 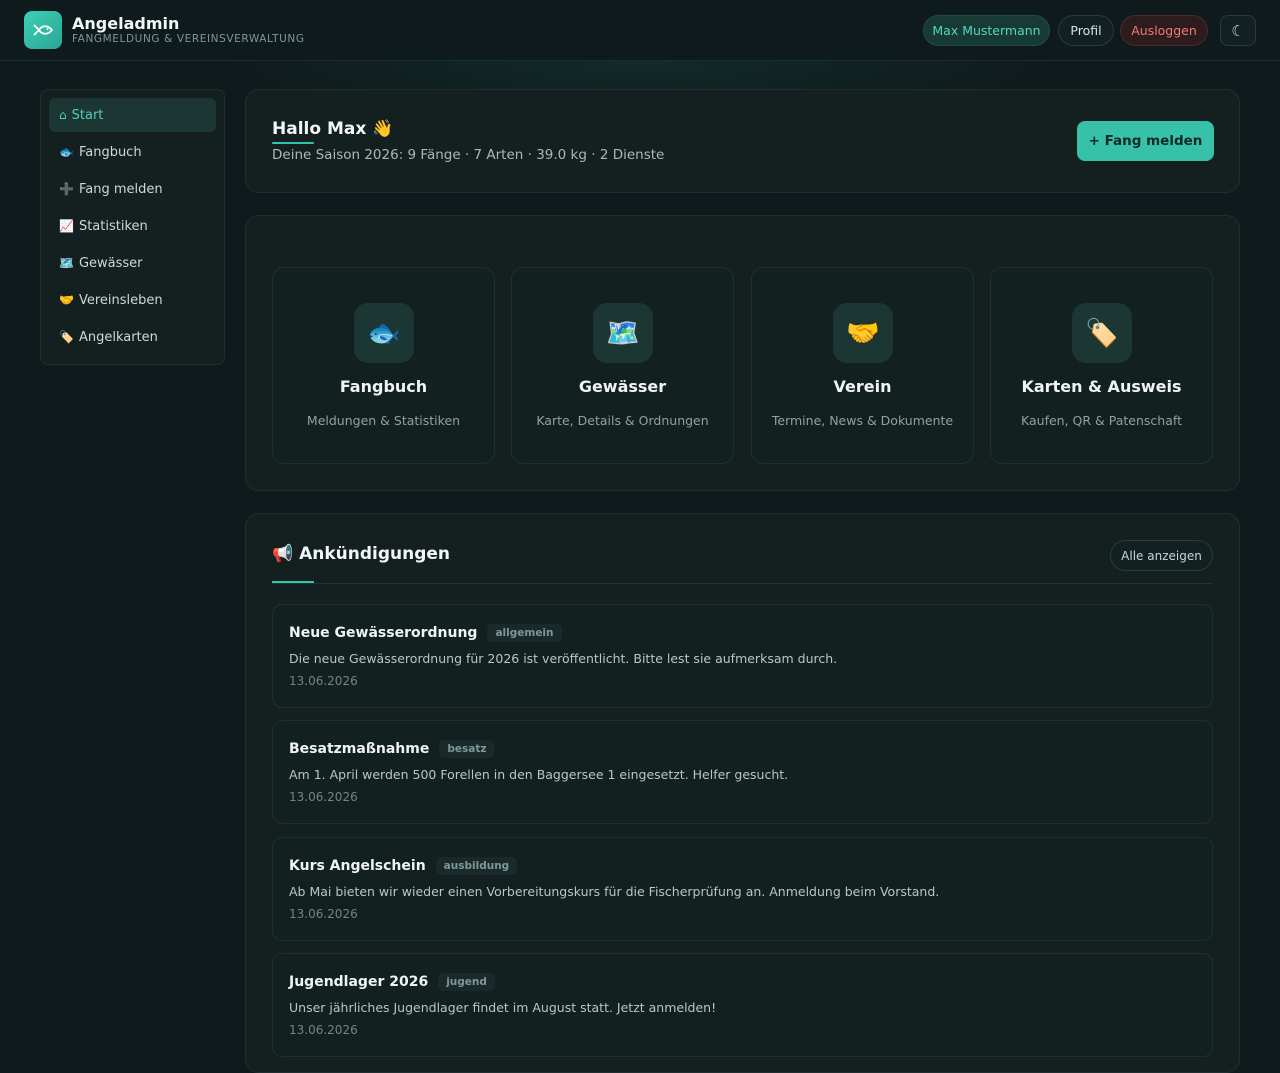 What do you see at coordinates (110, 263) in the screenshot?
I see `sidebar-item-label: Gewässer` at bounding box center [110, 263].